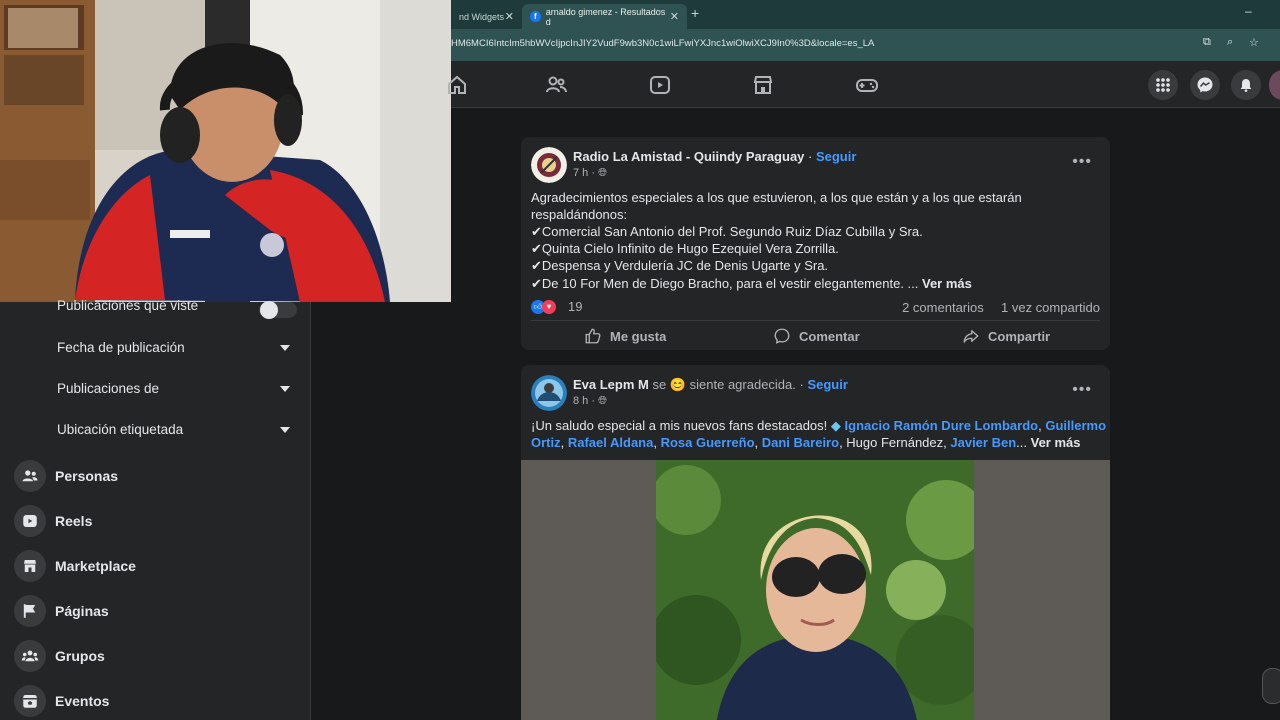 The width and height of the screenshot is (1280, 720). What do you see at coordinates (660, 85) in the screenshot?
I see `video-icon` at bounding box center [660, 85].